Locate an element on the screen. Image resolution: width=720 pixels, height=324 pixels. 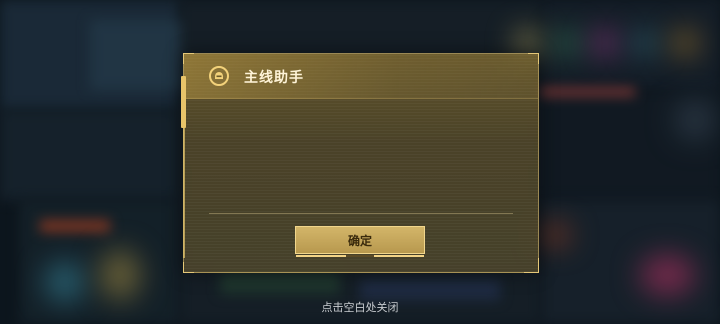
dialog-accent-line is located at coordinates (184, 193).